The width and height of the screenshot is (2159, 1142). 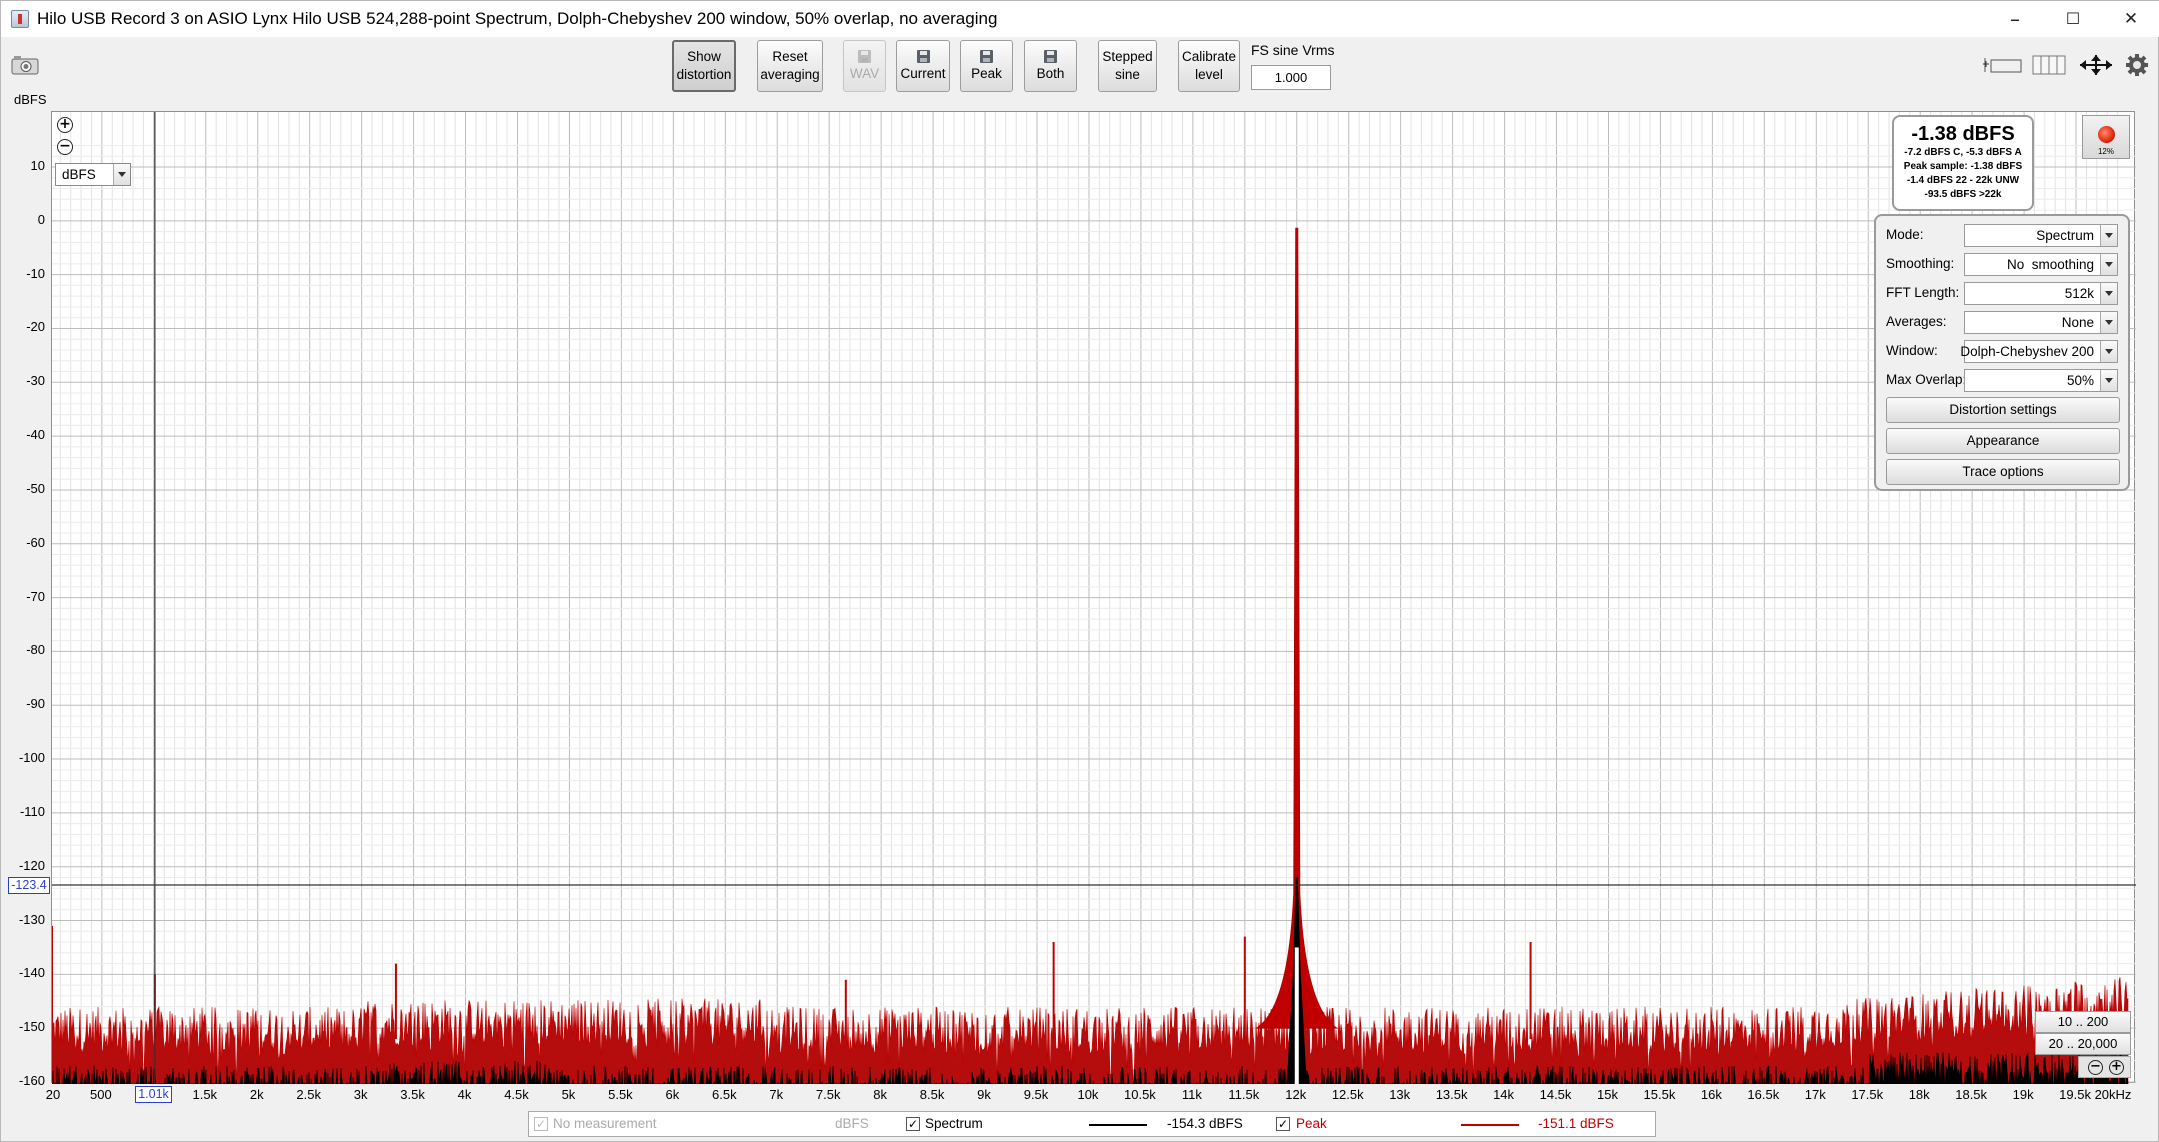 What do you see at coordinates (923, 73) in the screenshot?
I see `current-label: Current` at bounding box center [923, 73].